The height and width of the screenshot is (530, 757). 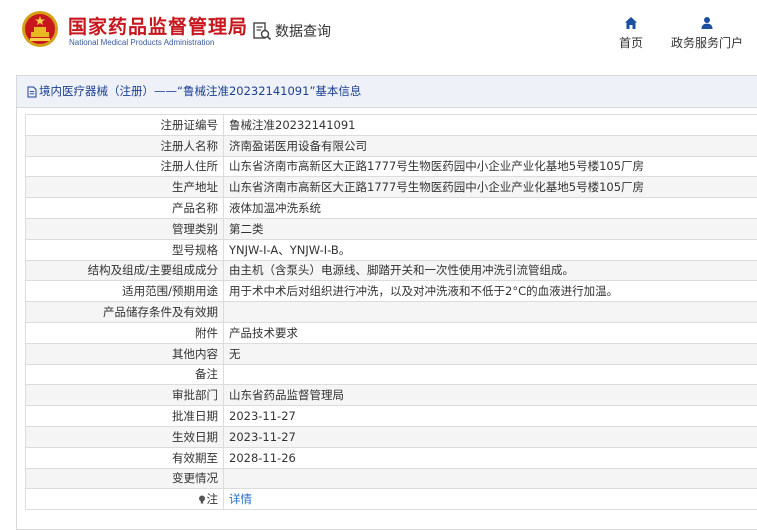 What do you see at coordinates (490, 395) in the screenshot?
I see `field-value: 山东省药品监督管理局` at bounding box center [490, 395].